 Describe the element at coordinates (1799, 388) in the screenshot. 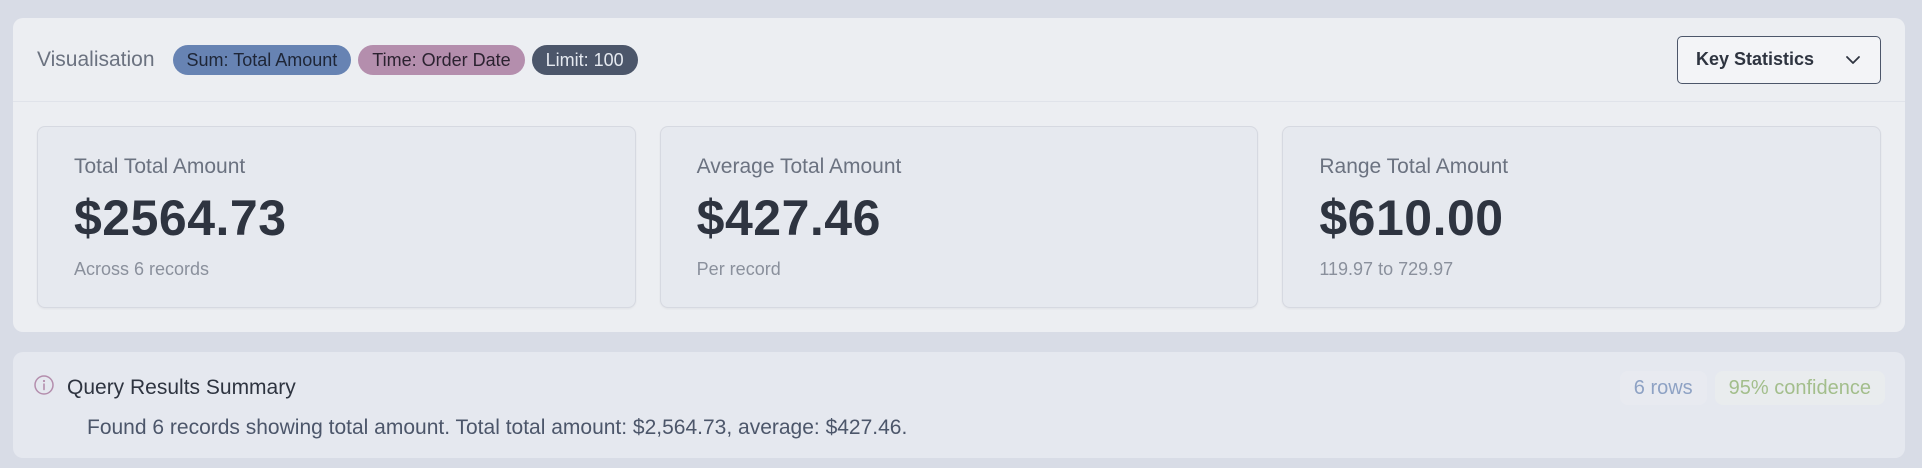

I see `confidence-badge: 95% confidence` at that location.